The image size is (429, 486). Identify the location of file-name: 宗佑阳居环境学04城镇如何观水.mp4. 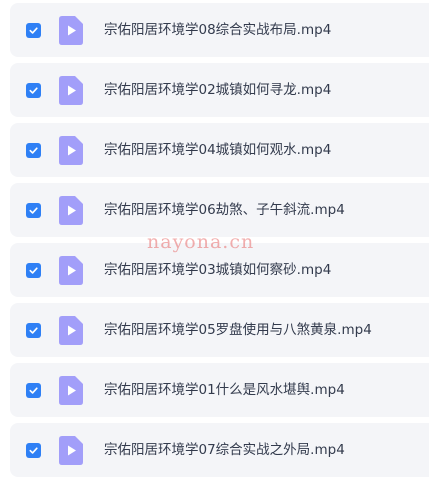
(217, 150).